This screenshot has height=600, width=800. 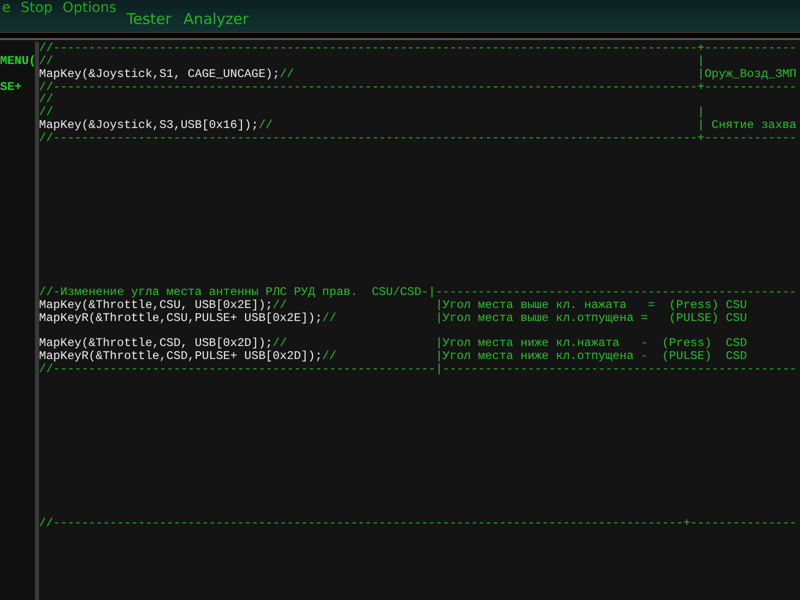 I want to click on comment-text: |Угол места выше кл.отпущена = (PULSE) CSU, so click(x=591, y=318).